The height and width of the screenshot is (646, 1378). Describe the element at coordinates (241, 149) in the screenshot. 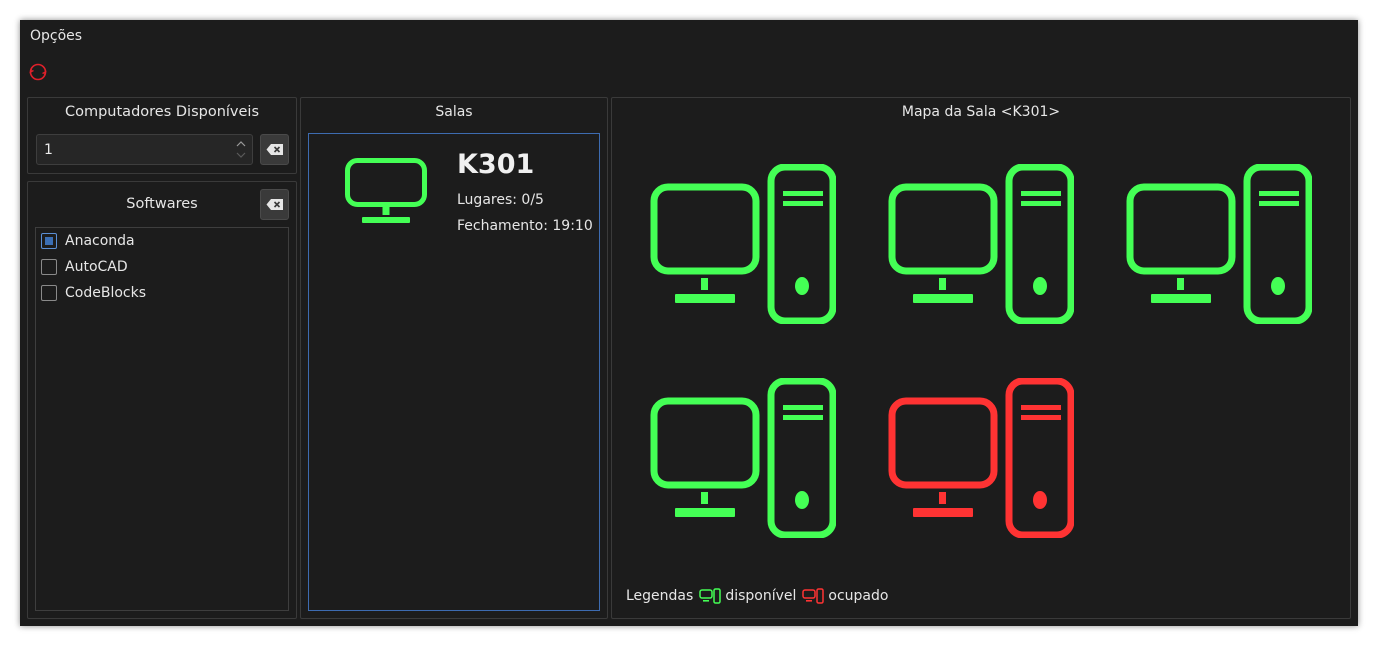

I see `spin-arrows-icon` at that location.